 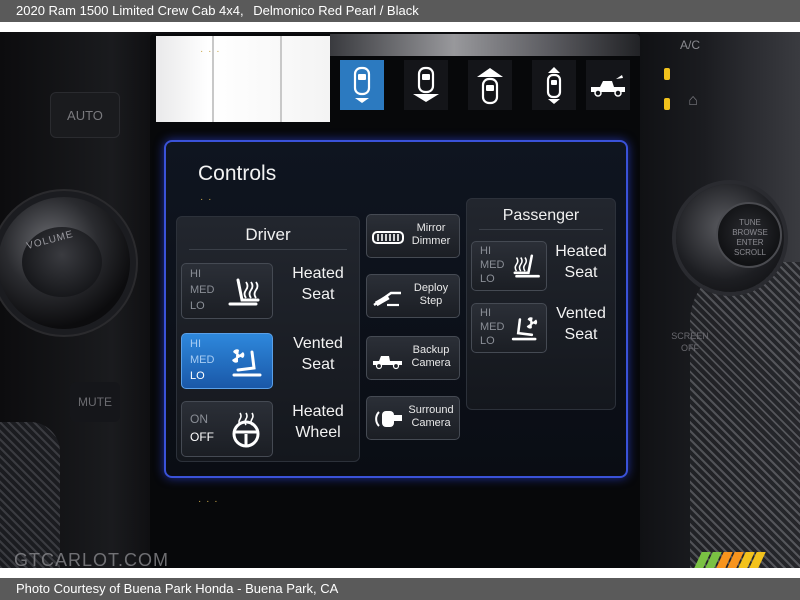 What do you see at coordinates (750, 238) in the screenshot?
I see `knob-text: TUNE BROWSE ENTER SCROLL` at bounding box center [750, 238].